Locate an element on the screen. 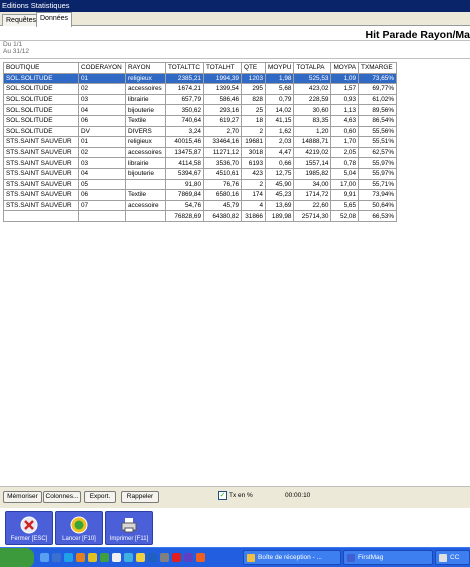 The height and width of the screenshot is (567, 470). table-cell: 4510,61 is located at coordinates (222, 173).